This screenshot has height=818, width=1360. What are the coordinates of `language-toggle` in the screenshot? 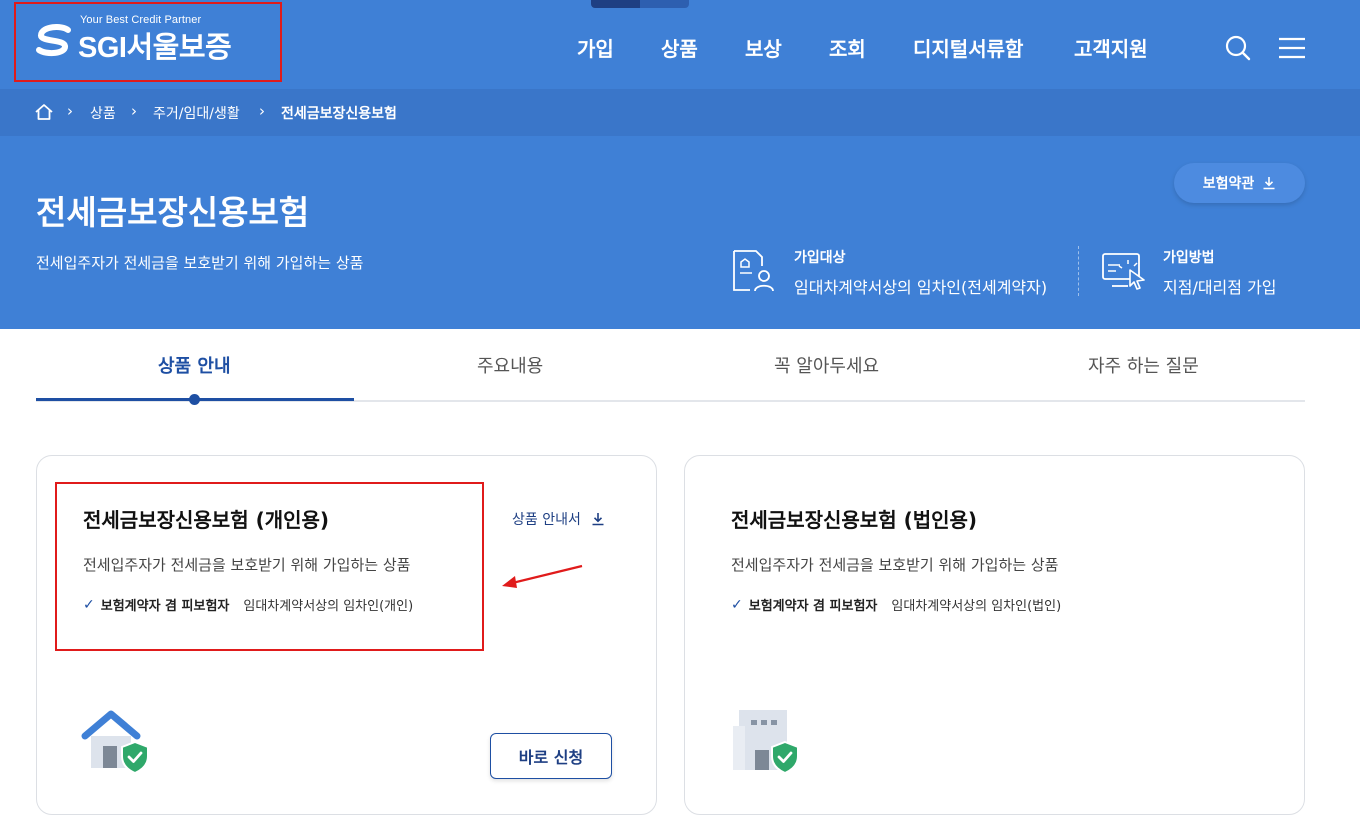 It's located at (640, 4).